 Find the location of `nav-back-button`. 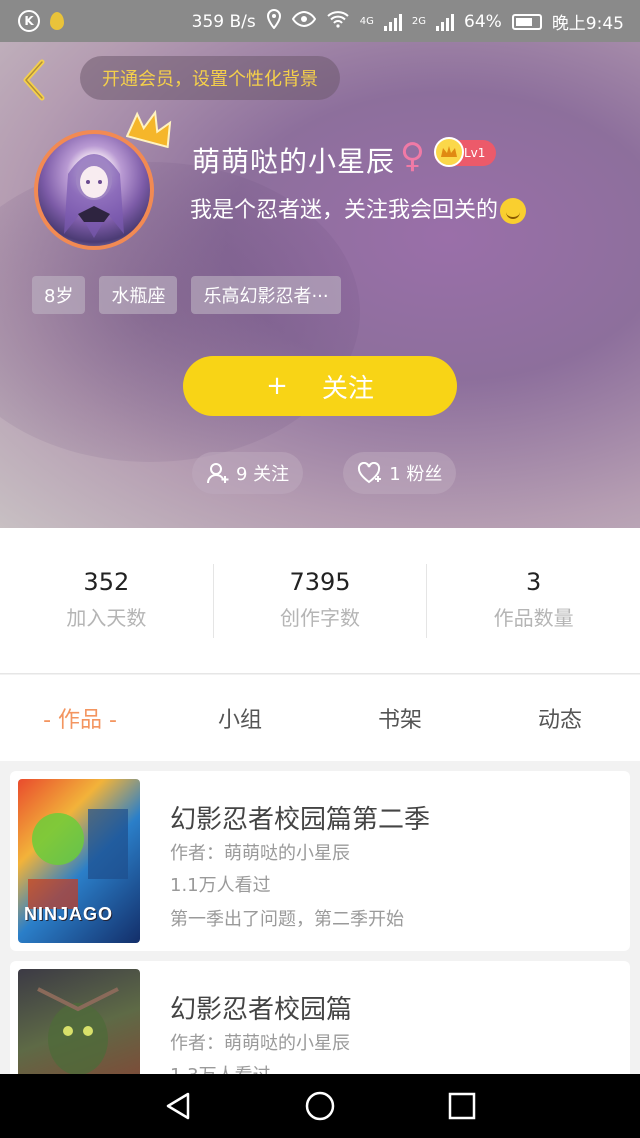

nav-back-button is located at coordinates (178, 1106).